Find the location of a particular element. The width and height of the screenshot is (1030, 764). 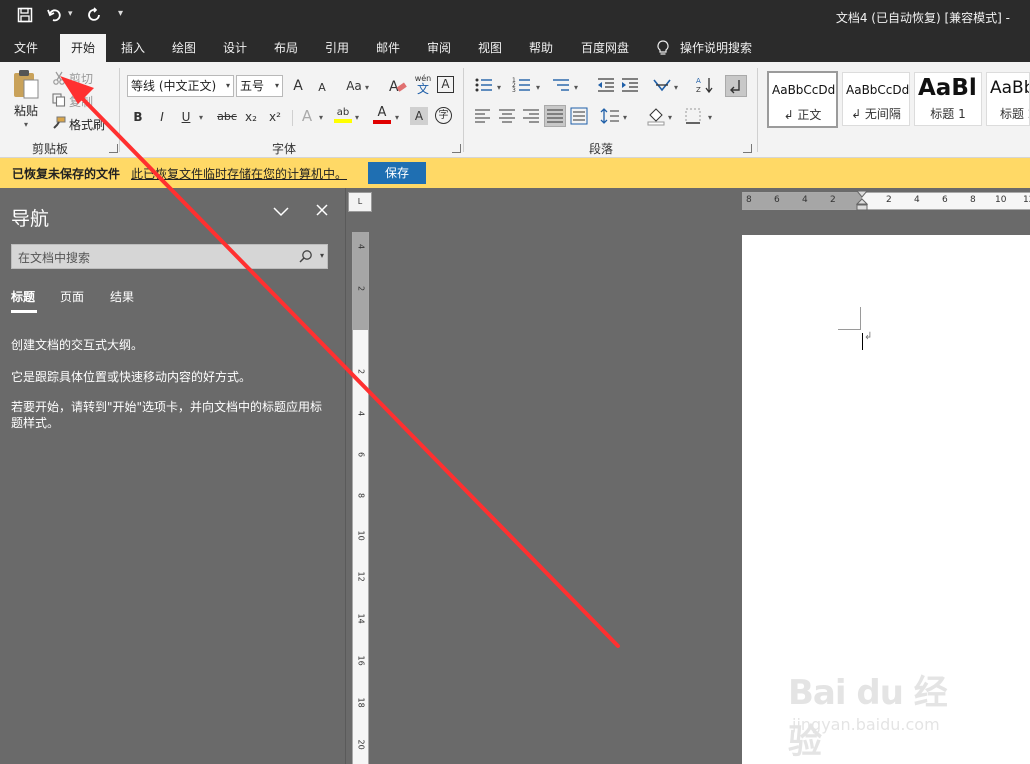

multilevel-list-icon is located at coordinates (561, 85).